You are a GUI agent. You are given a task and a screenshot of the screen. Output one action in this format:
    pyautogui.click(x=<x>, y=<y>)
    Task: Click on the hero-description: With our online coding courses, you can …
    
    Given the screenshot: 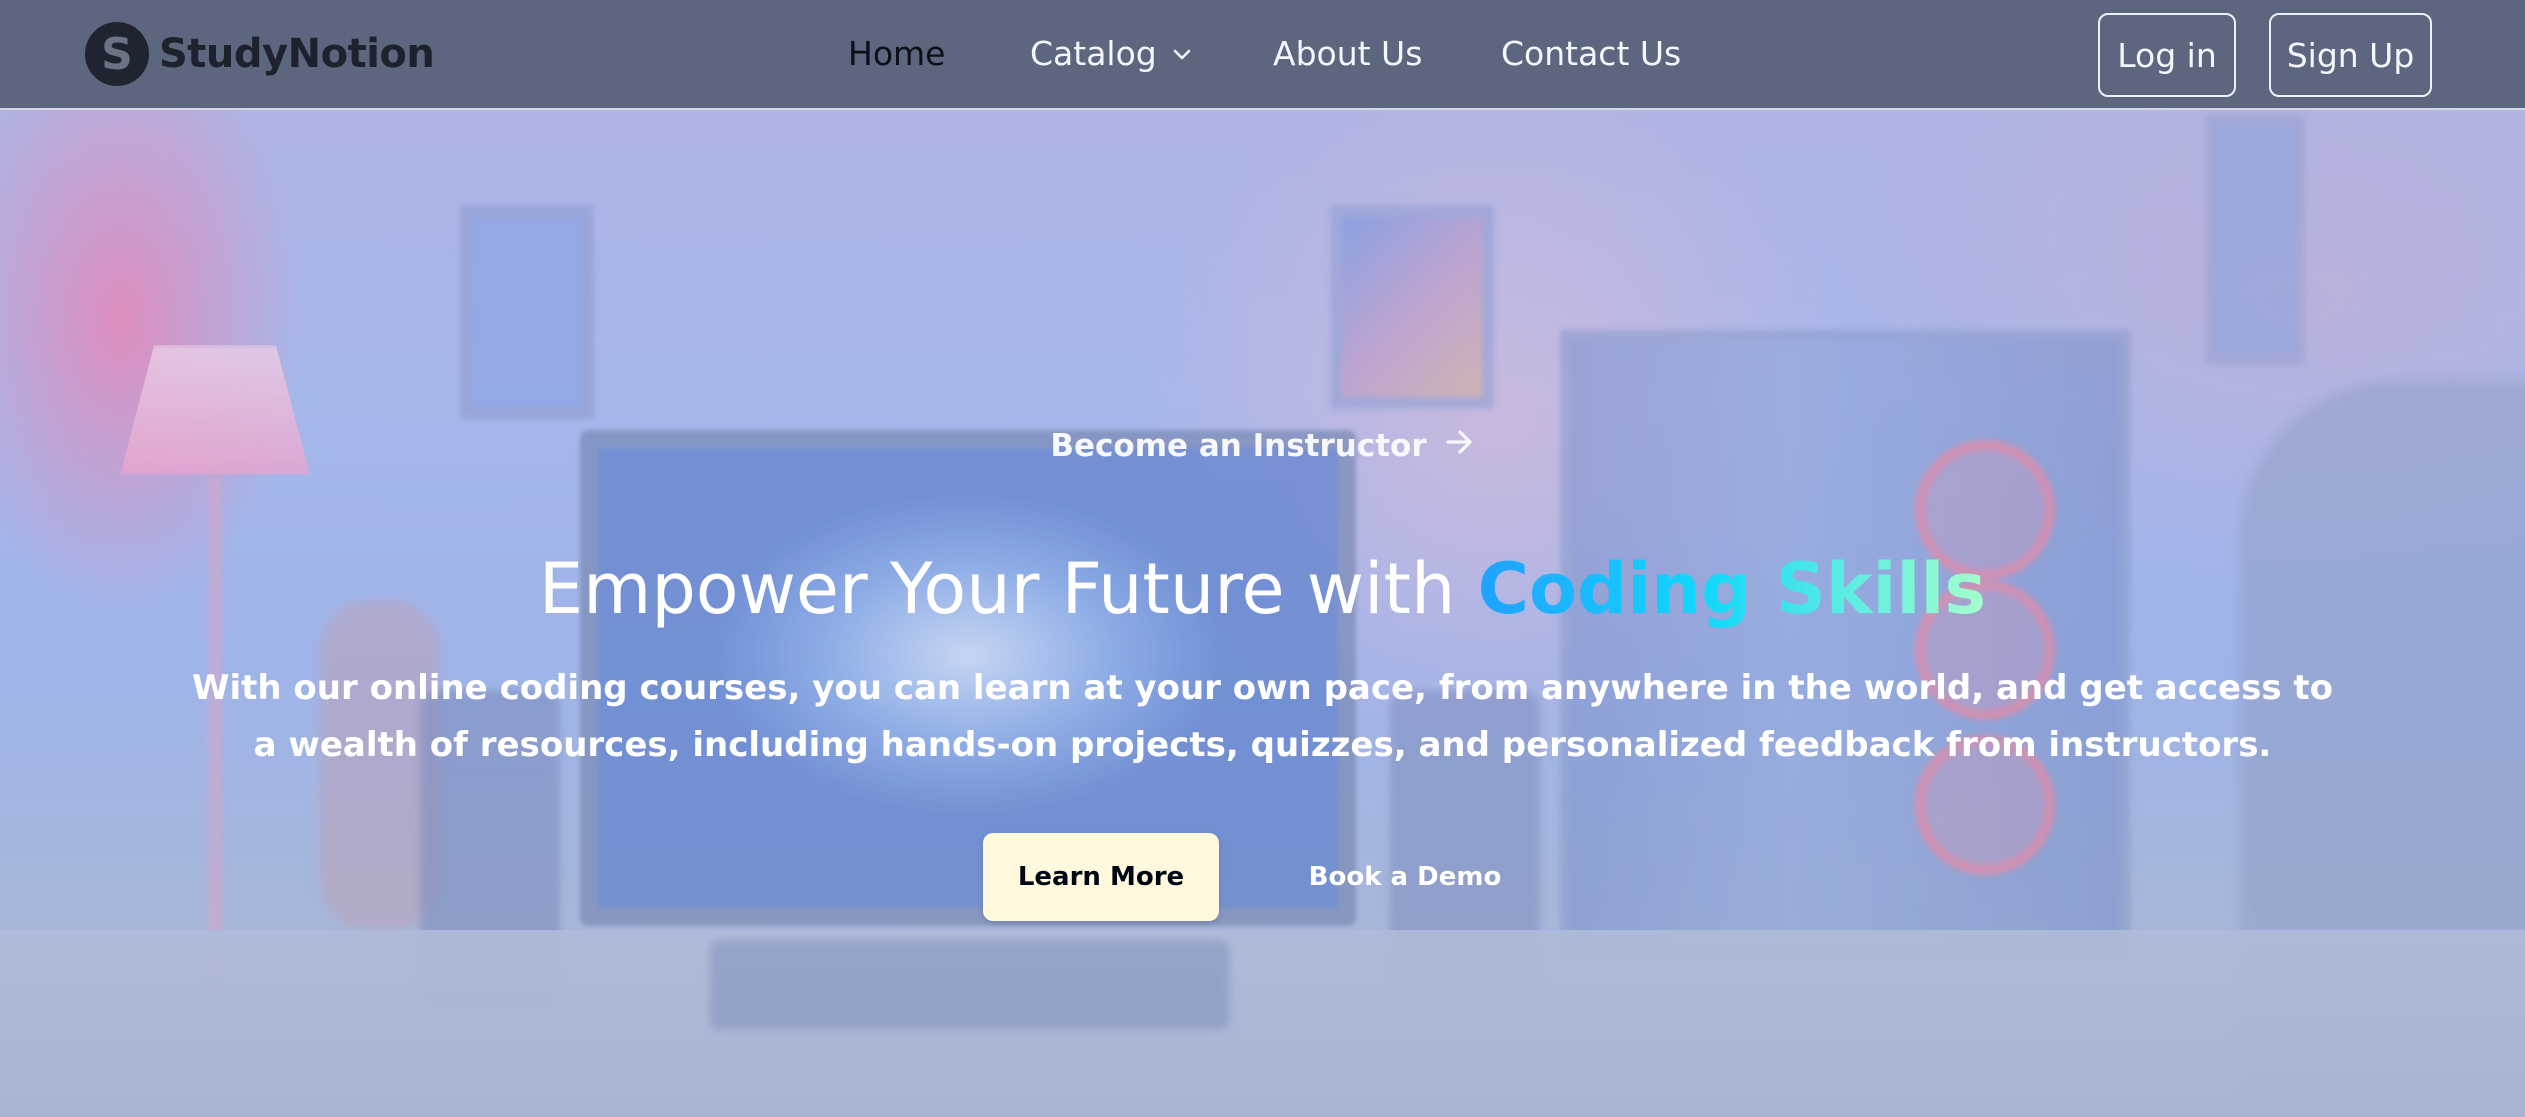 What is the action you would take?
    pyautogui.click(x=1262, y=716)
    